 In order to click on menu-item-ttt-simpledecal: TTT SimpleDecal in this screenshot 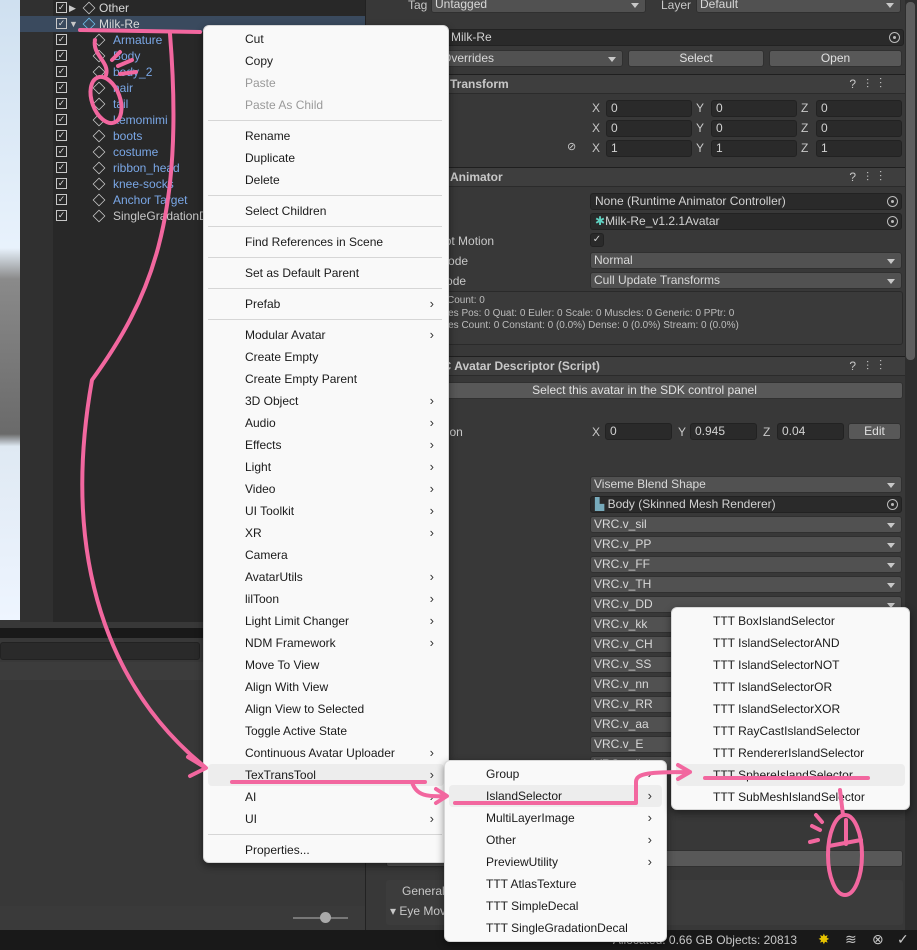, I will do `click(555, 906)`.